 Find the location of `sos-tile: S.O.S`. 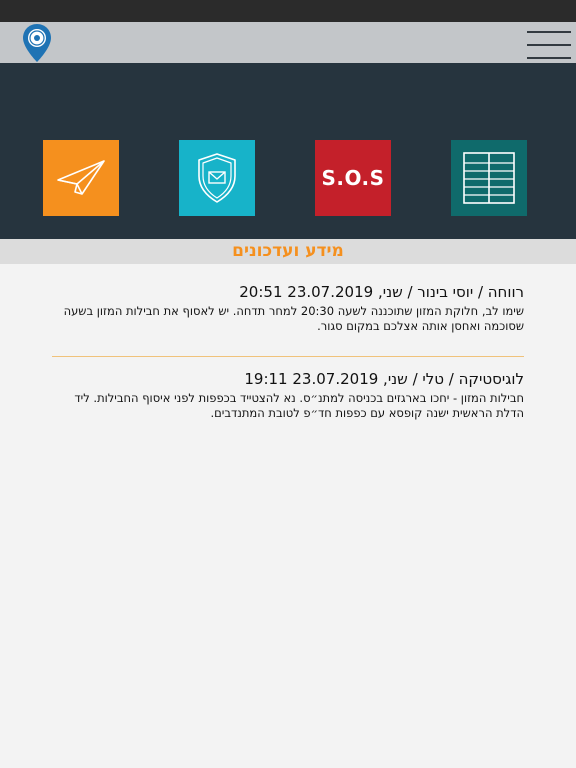

sos-tile: S.O.S is located at coordinates (353, 178).